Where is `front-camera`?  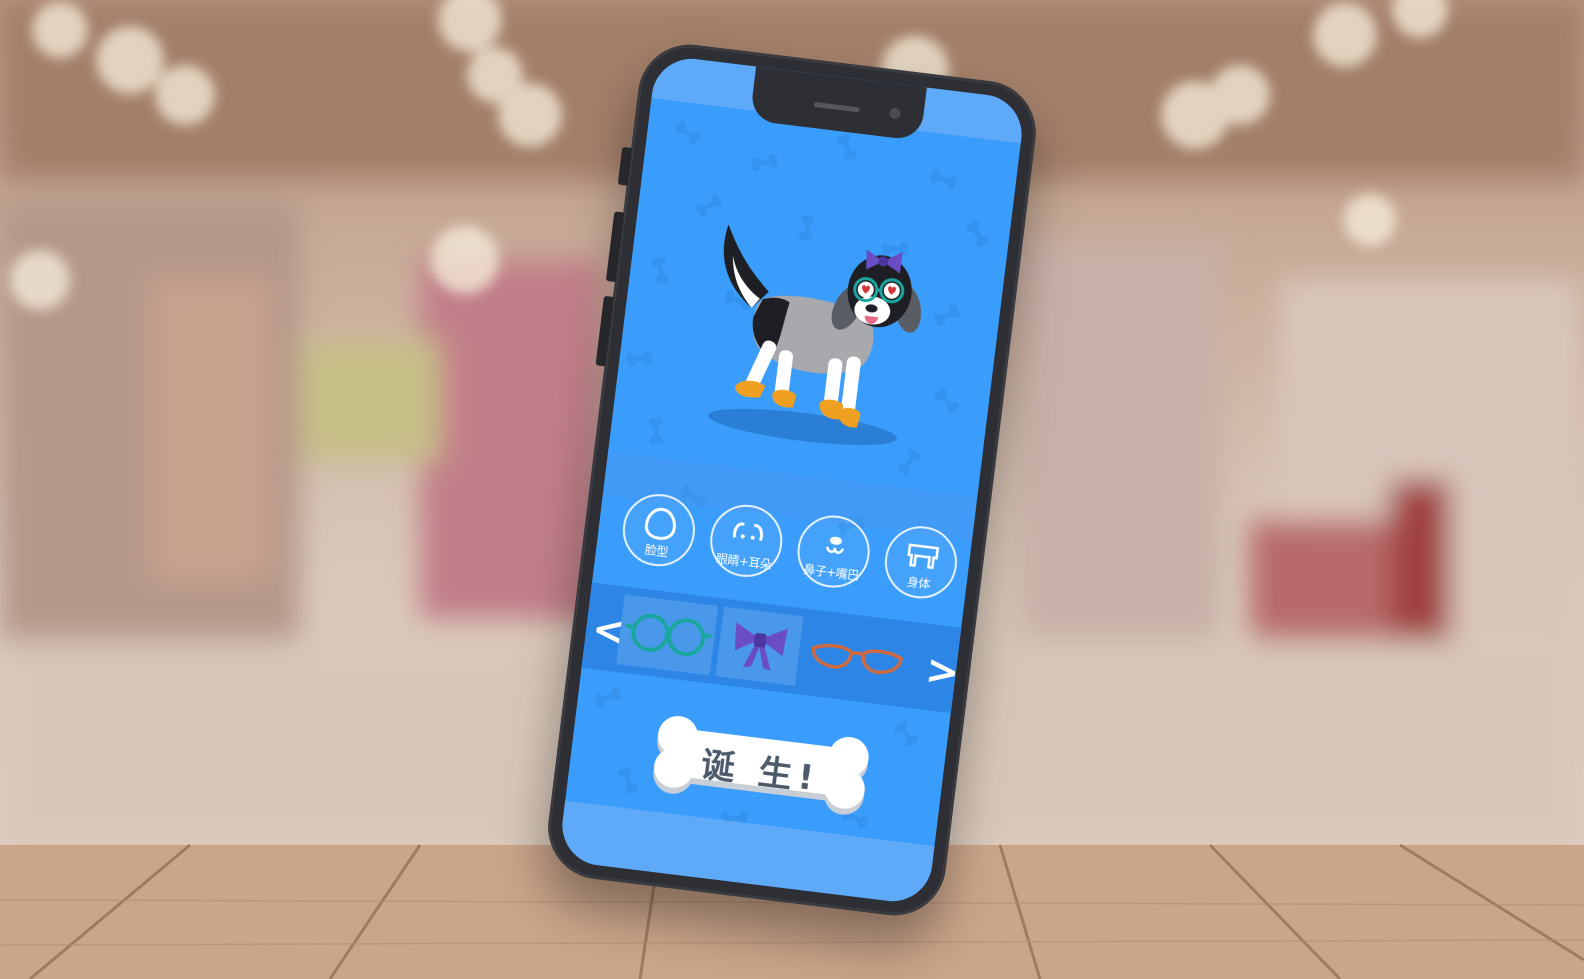 front-camera is located at coordinates (895, 113).